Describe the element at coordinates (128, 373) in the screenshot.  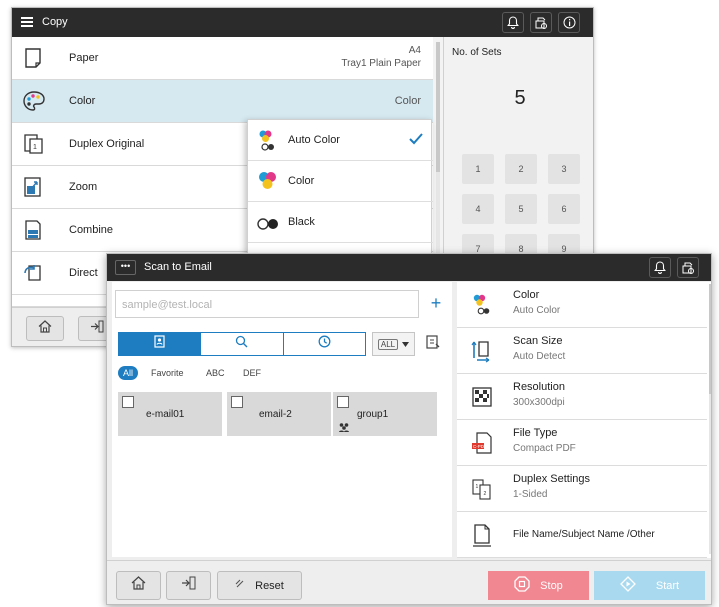
I see `filter-all: All` at that location.